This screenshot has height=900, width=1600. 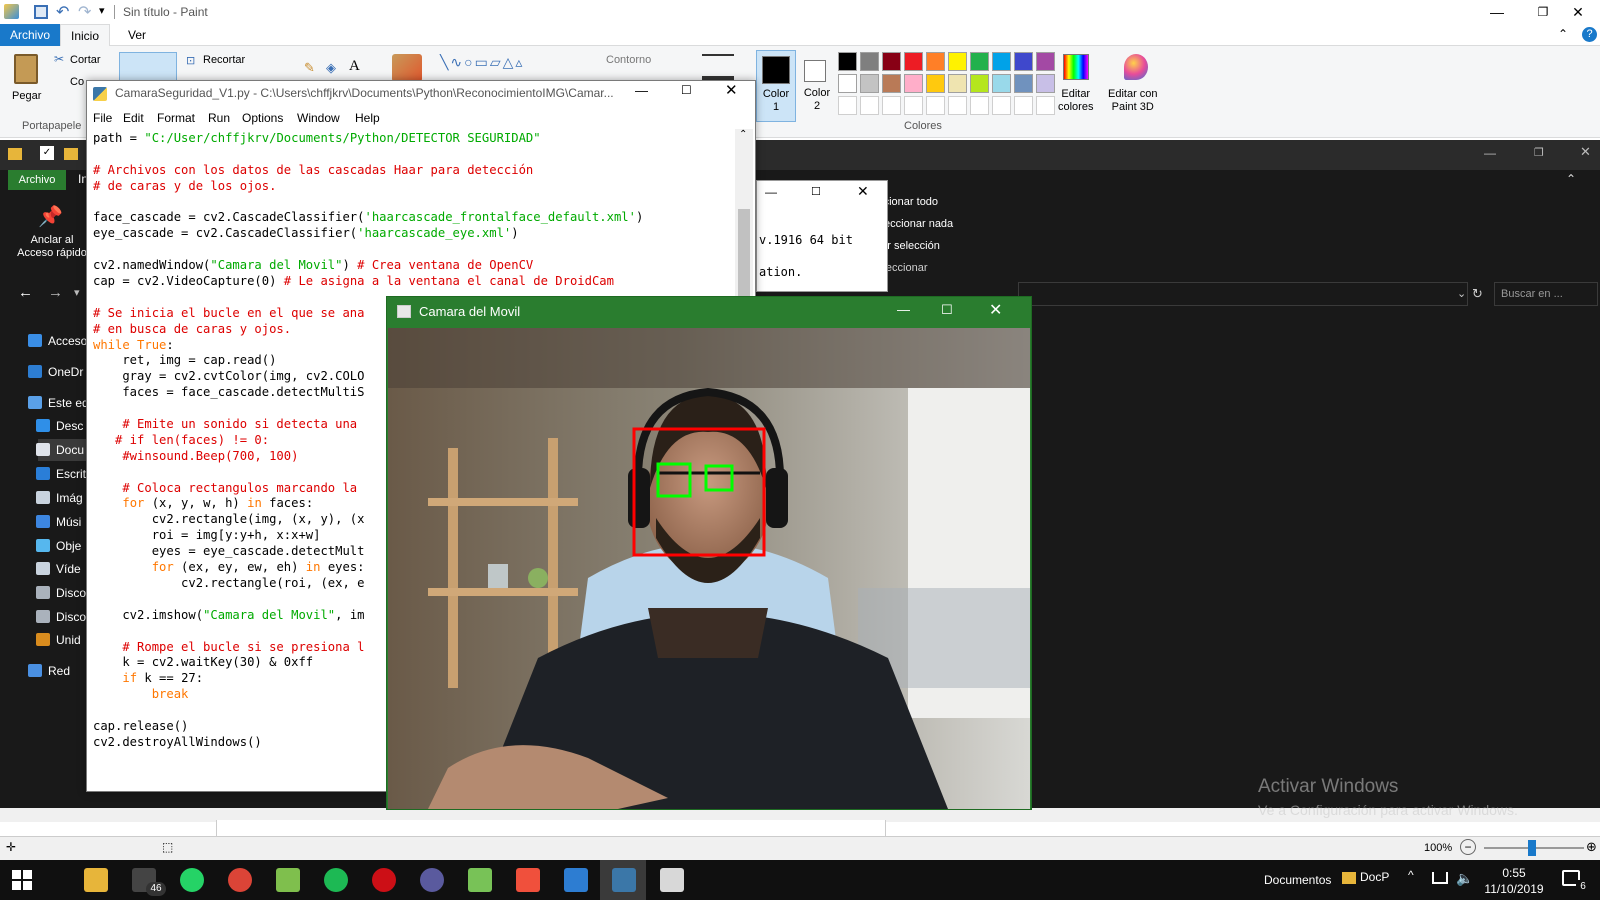 I want to click on ribbon-collapse-icon: ⌃, so click(x=1563, y=34).